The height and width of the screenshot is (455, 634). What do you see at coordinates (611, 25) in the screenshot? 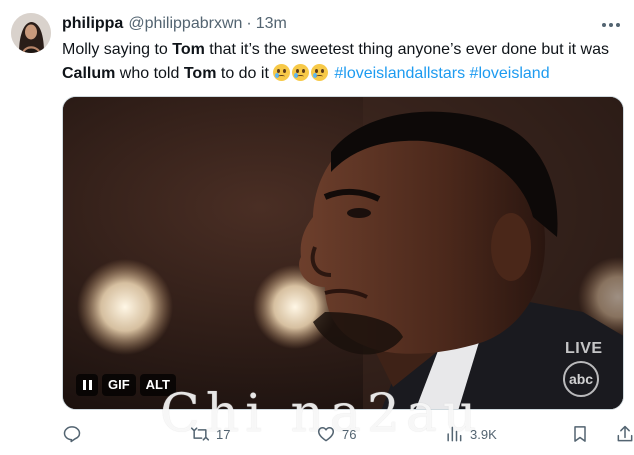
I see `more-options-icon` at bounding box center [611, 25].